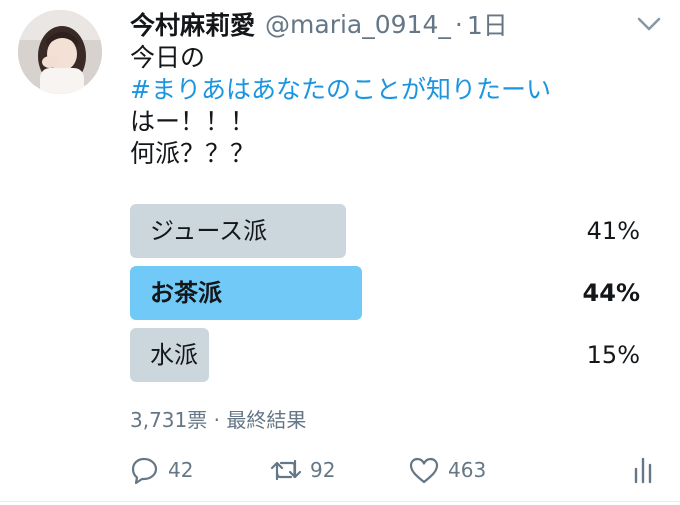 This screenshot has height=505, width=680. I want to click on like-count: 463, so click(467, 470).